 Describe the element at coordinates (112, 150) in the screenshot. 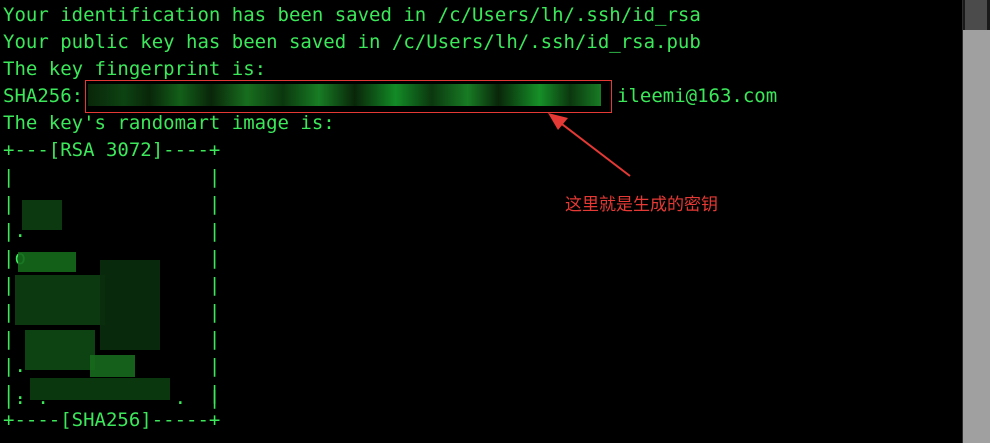

I see `randomart-top-border: +---[RSA 3072]----+` at that location.